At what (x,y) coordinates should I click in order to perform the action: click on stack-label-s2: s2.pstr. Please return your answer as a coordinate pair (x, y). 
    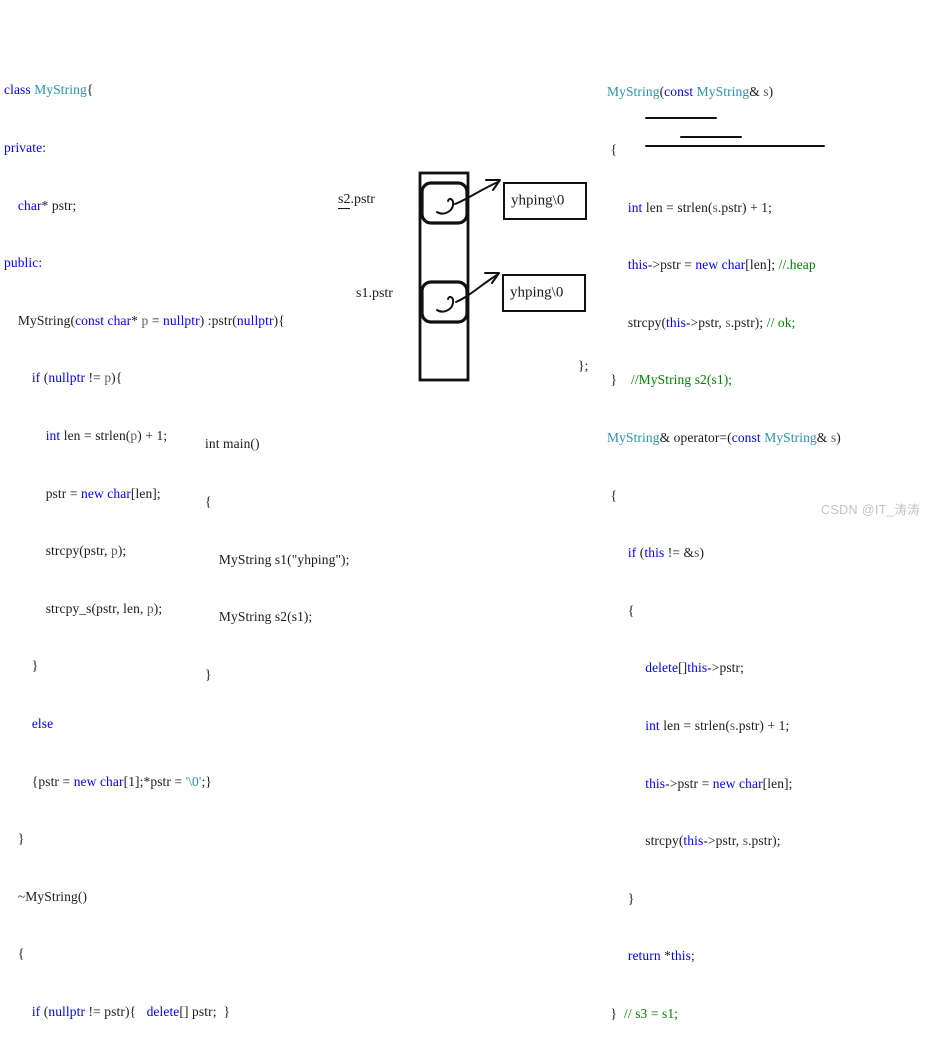
    Looking at the image, I should click on (356, 200).